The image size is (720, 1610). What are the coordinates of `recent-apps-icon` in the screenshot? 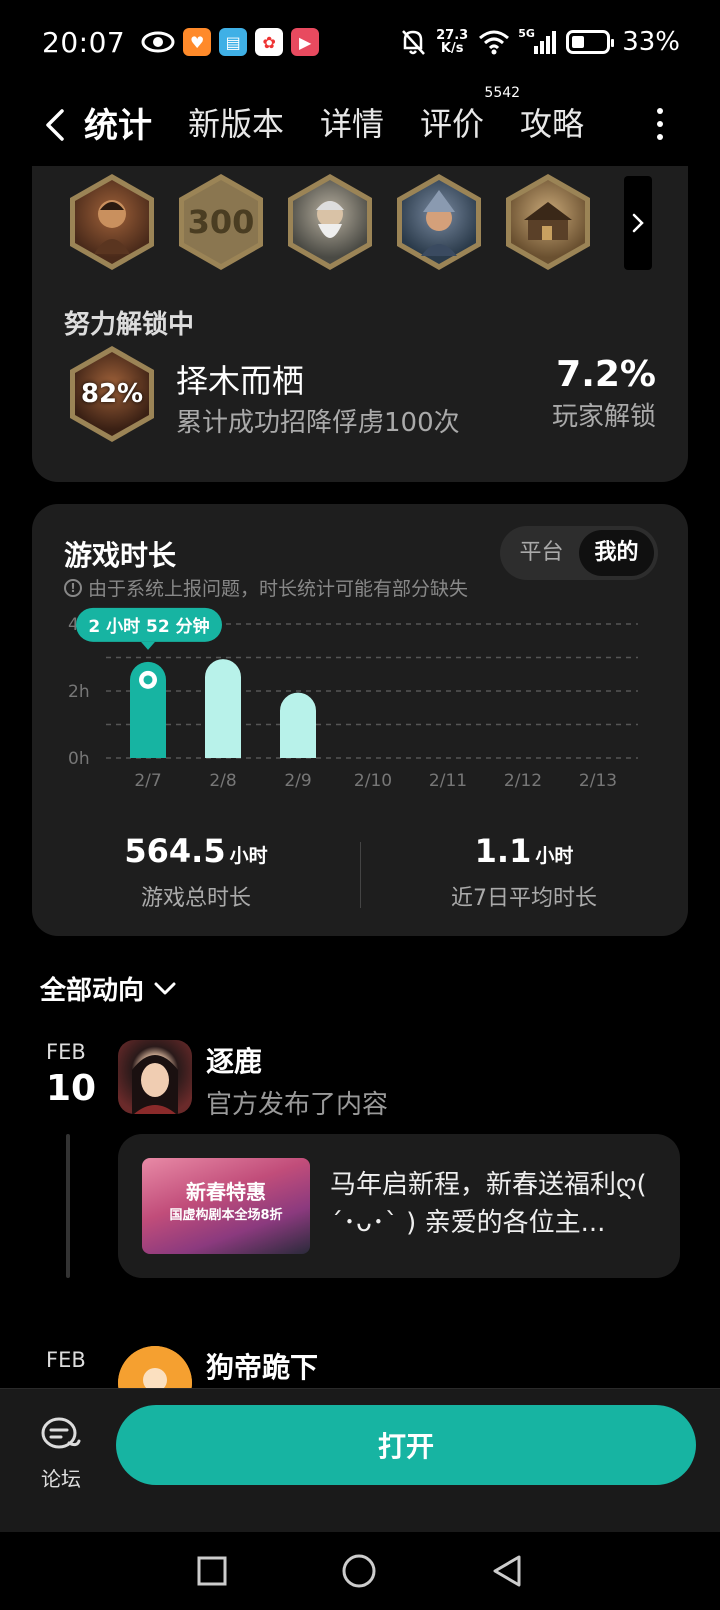 It's located at (212, 1571).